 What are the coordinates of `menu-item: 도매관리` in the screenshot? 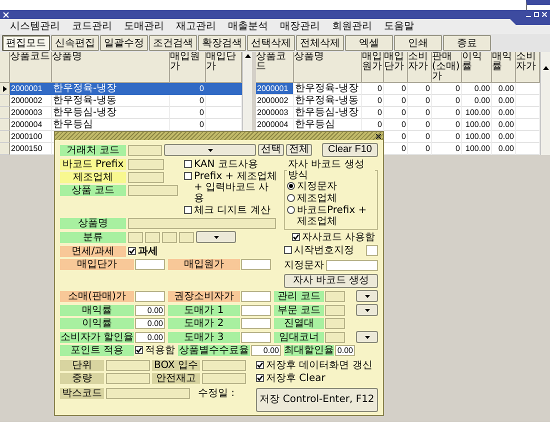 It's located at (144, 27).